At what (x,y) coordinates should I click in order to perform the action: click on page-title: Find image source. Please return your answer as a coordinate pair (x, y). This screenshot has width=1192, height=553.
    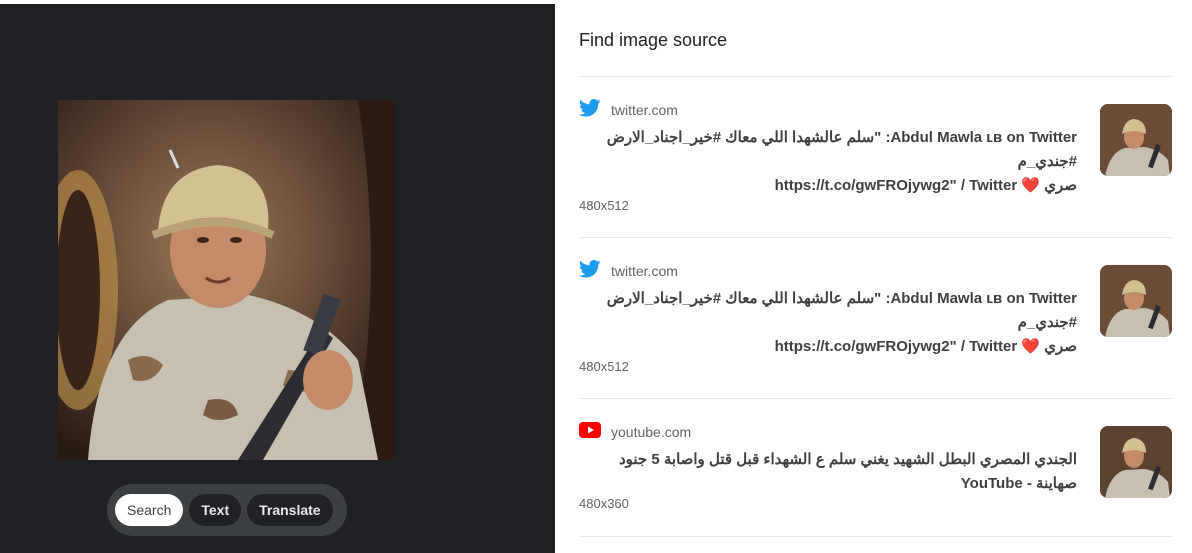
    Looking at the image, I should click on (653, 40).